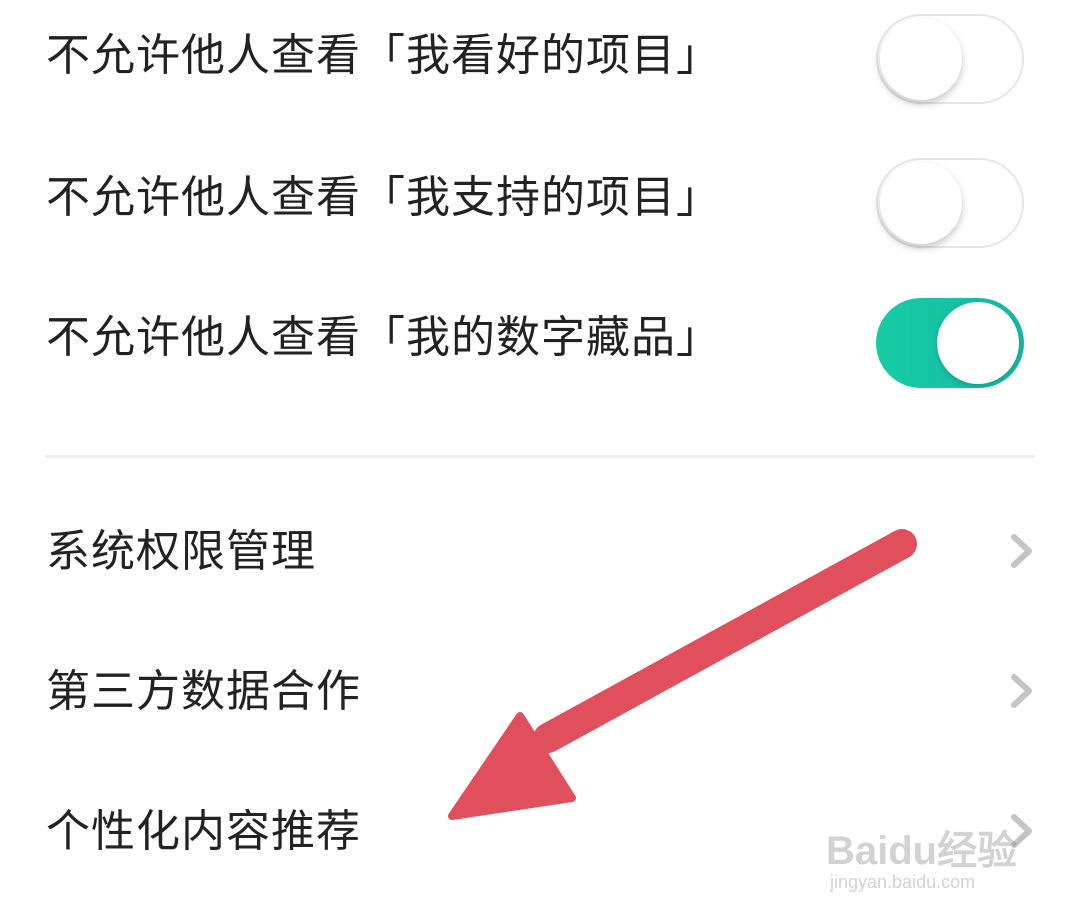  I want to click on toggle-row-watched-projects: 不允许他人查看「我看好的项目」, so click(540, 70).